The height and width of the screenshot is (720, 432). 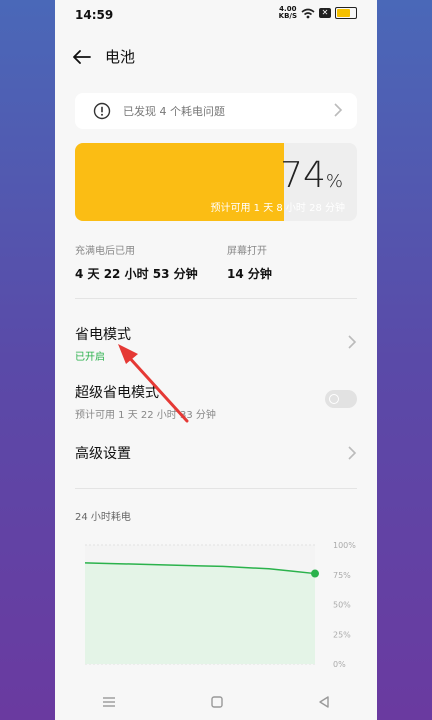 What do you see at coordinates (216, 401) in the screenshot?
I see `super-power-saving-row: 超级省电模式 预计可用 1 天 22 小时 33 分钟` at bounding box center [216, 401].